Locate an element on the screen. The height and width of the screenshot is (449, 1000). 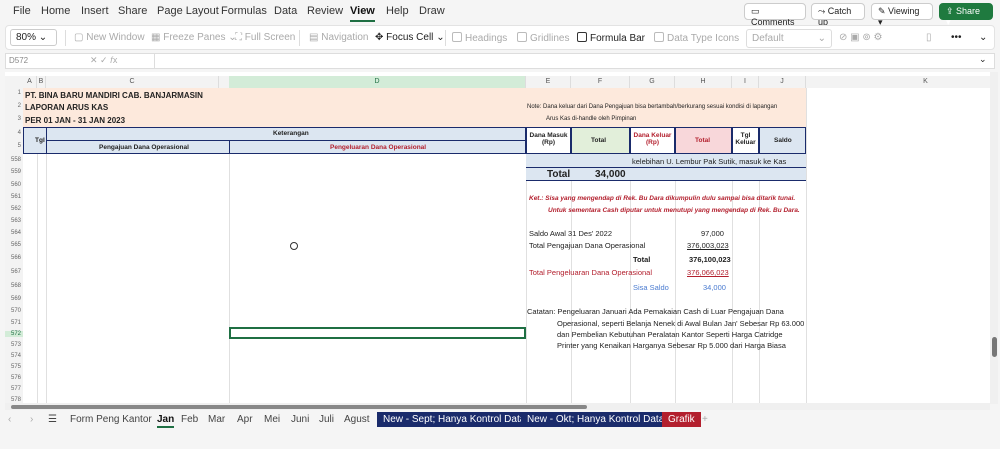
col-header: A is located at coordinates (30, 82).